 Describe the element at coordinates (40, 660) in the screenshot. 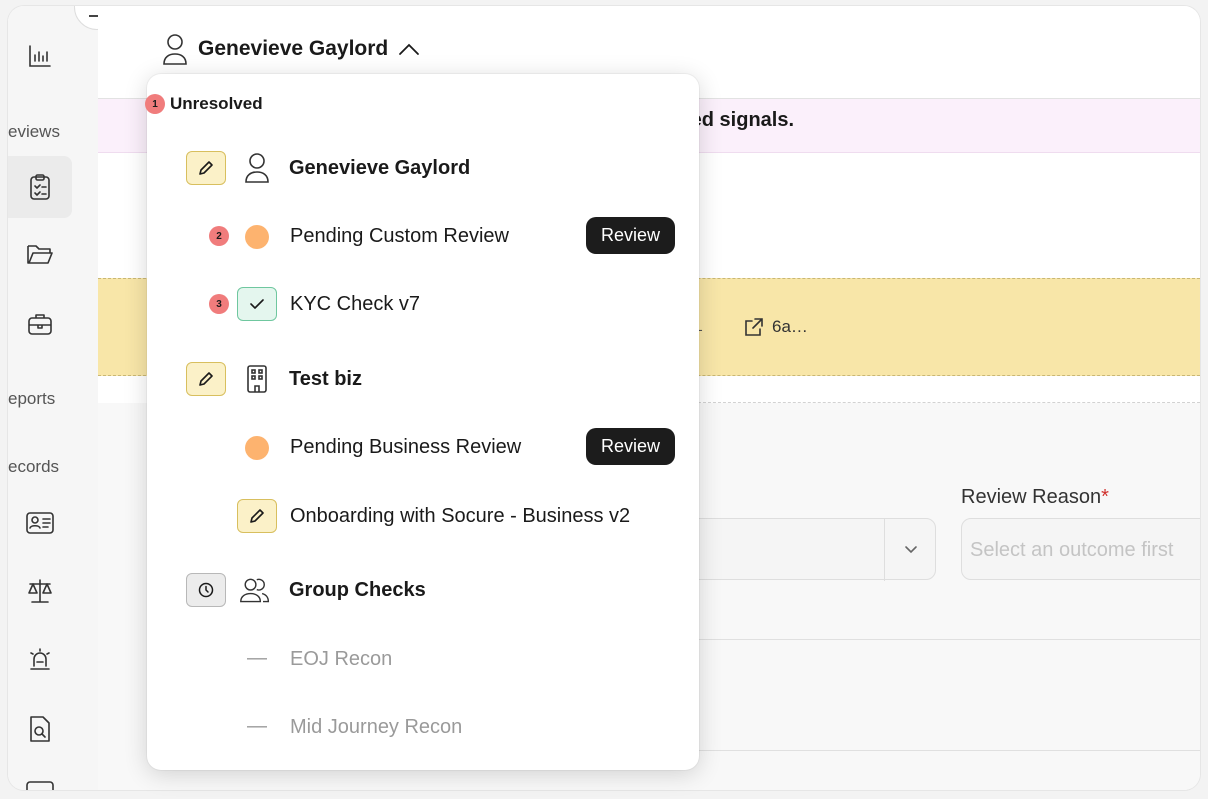

I see `siren-icon` at that location.